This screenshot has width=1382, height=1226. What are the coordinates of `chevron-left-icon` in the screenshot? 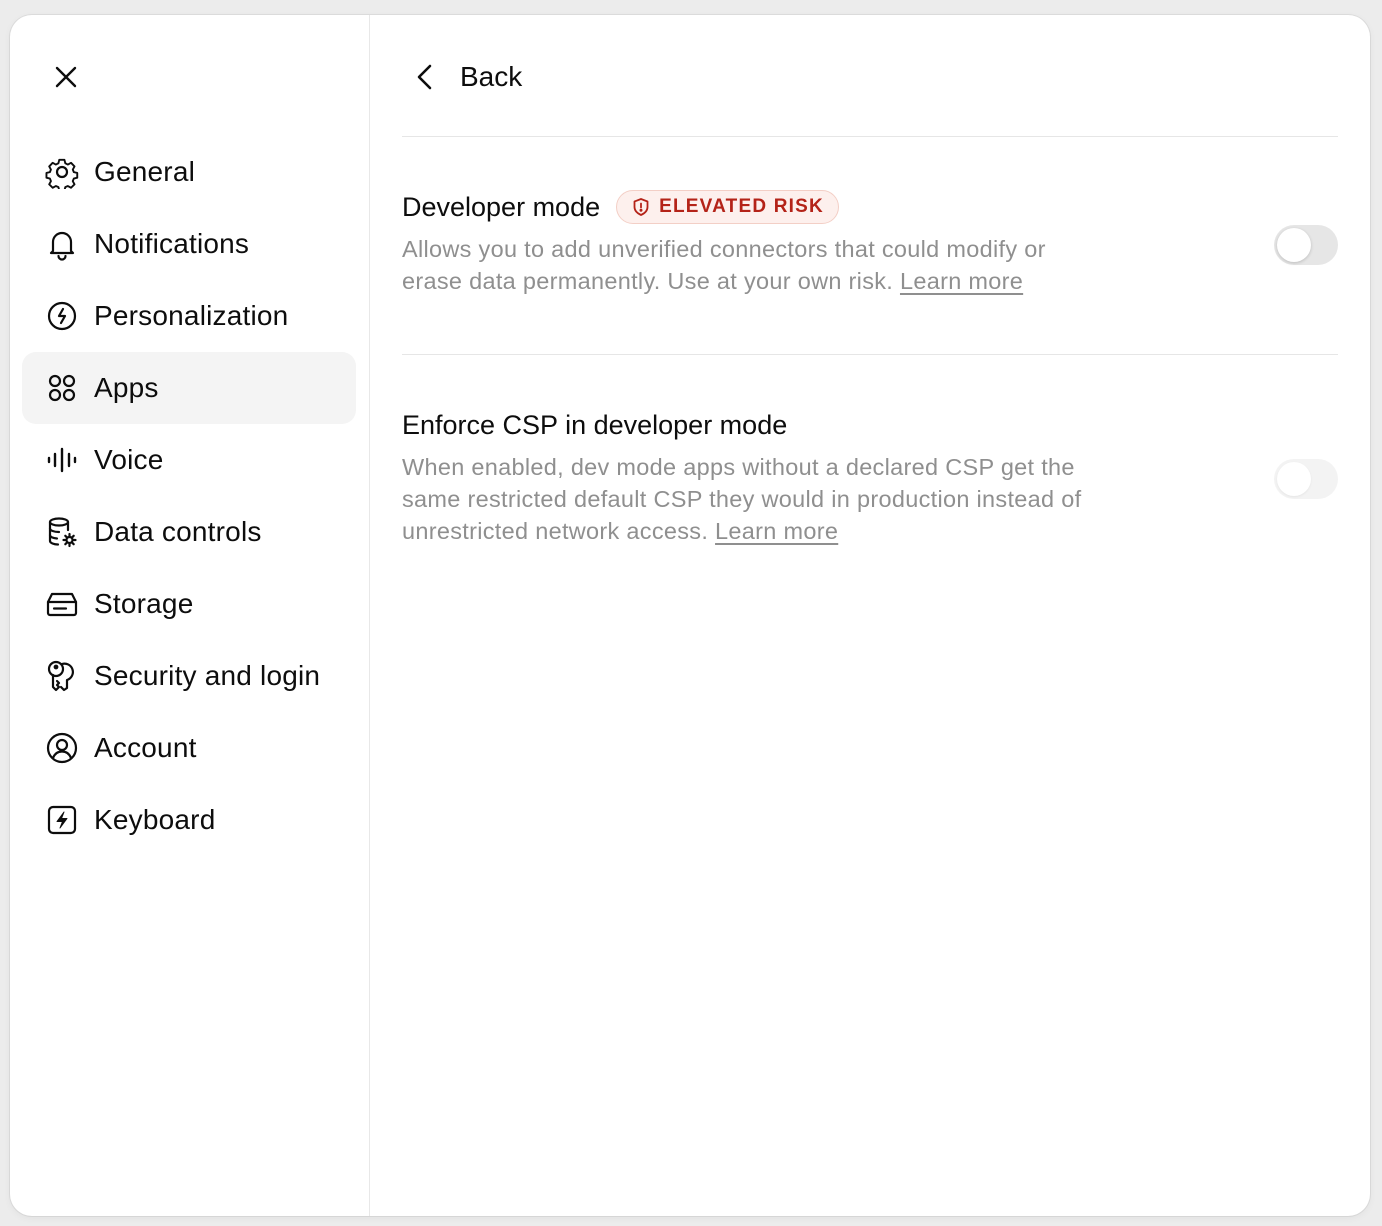 It's located at (426, 77).